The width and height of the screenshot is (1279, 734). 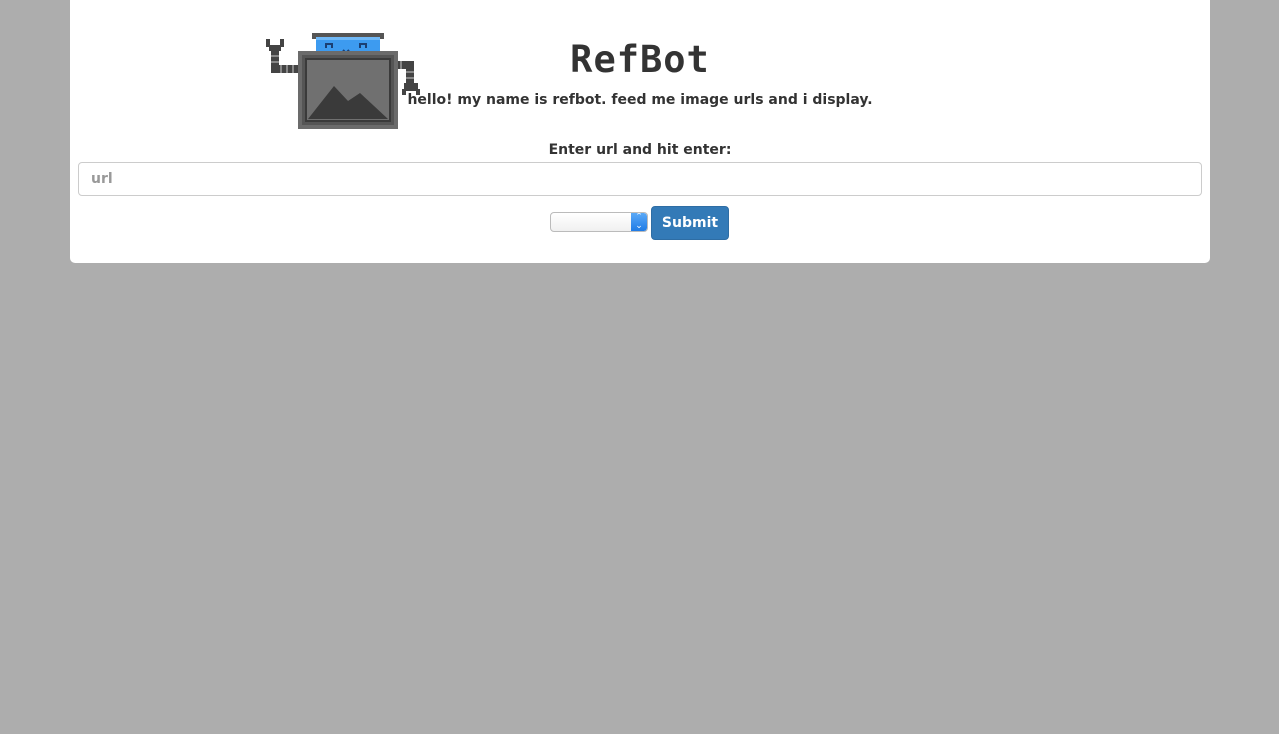 I want to click on url-input, so click(x=640, y=179).